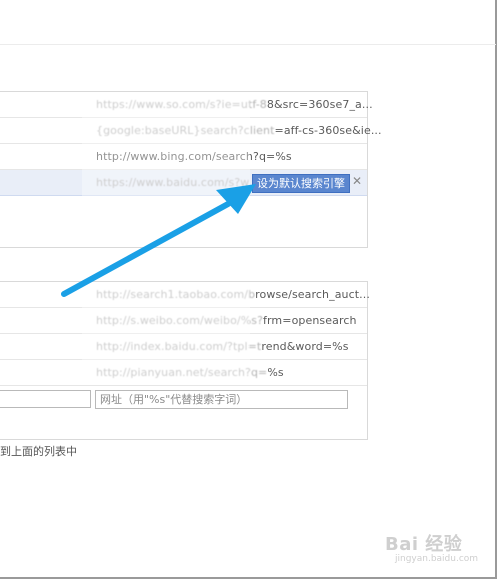 The height and width of the screenshot is (582, 500). What do you see at coordinates (301, 183) in the screenshot?
I see `make-default-button: 设为默认搜索引擎` at bounding box center [301, 183].